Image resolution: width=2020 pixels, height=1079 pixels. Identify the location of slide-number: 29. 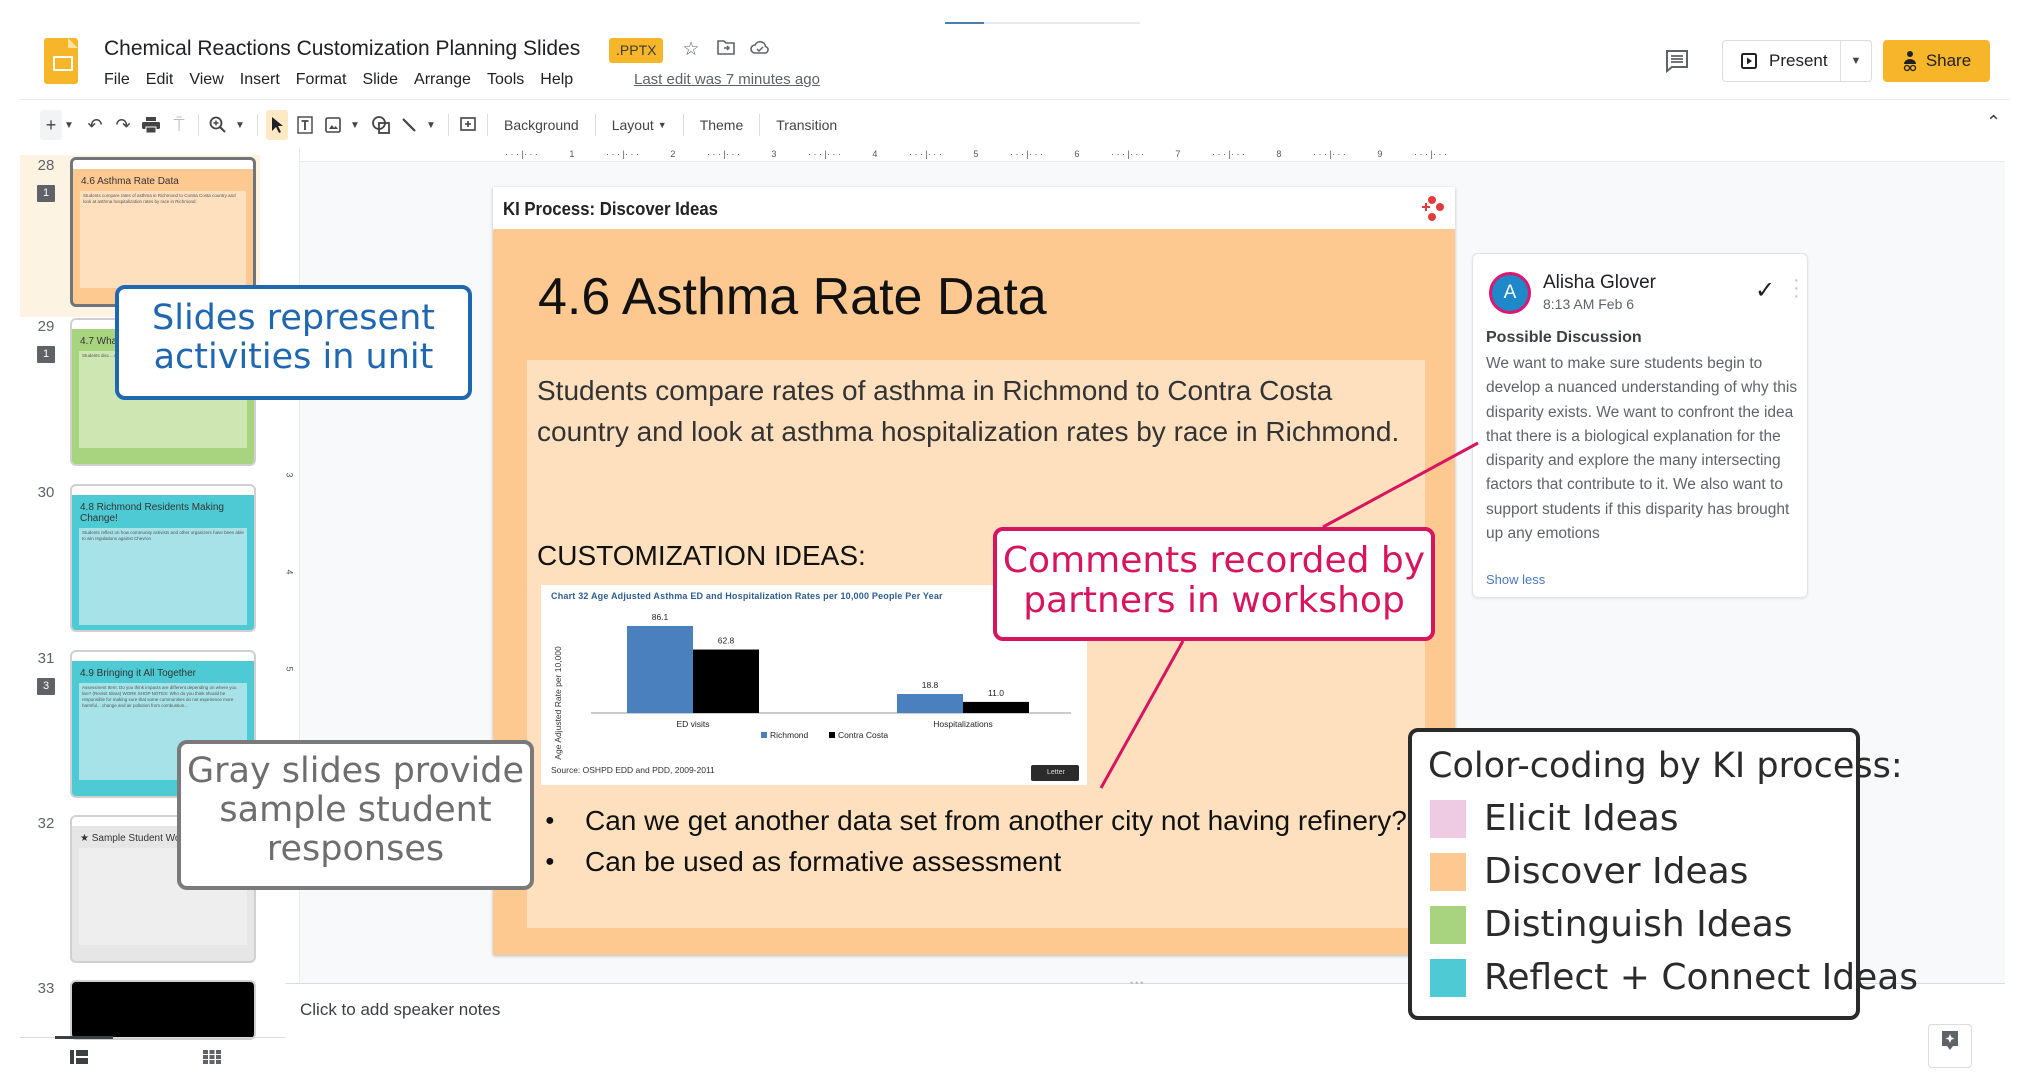
(46, 326).